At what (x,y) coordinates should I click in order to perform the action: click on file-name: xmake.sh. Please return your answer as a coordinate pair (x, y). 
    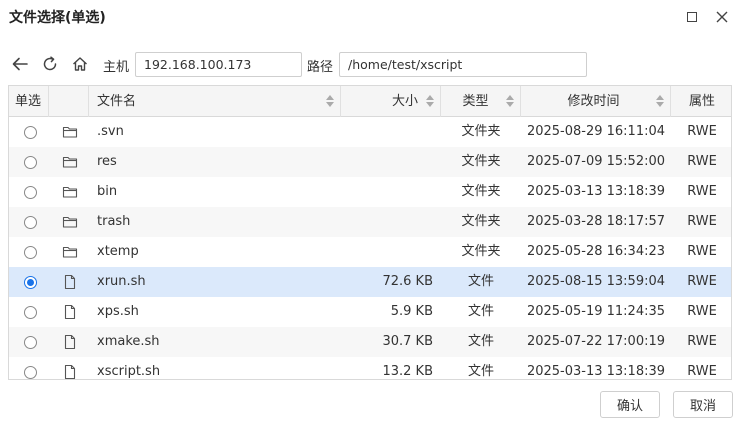
    Looking at the image, I should click on (128, 341).